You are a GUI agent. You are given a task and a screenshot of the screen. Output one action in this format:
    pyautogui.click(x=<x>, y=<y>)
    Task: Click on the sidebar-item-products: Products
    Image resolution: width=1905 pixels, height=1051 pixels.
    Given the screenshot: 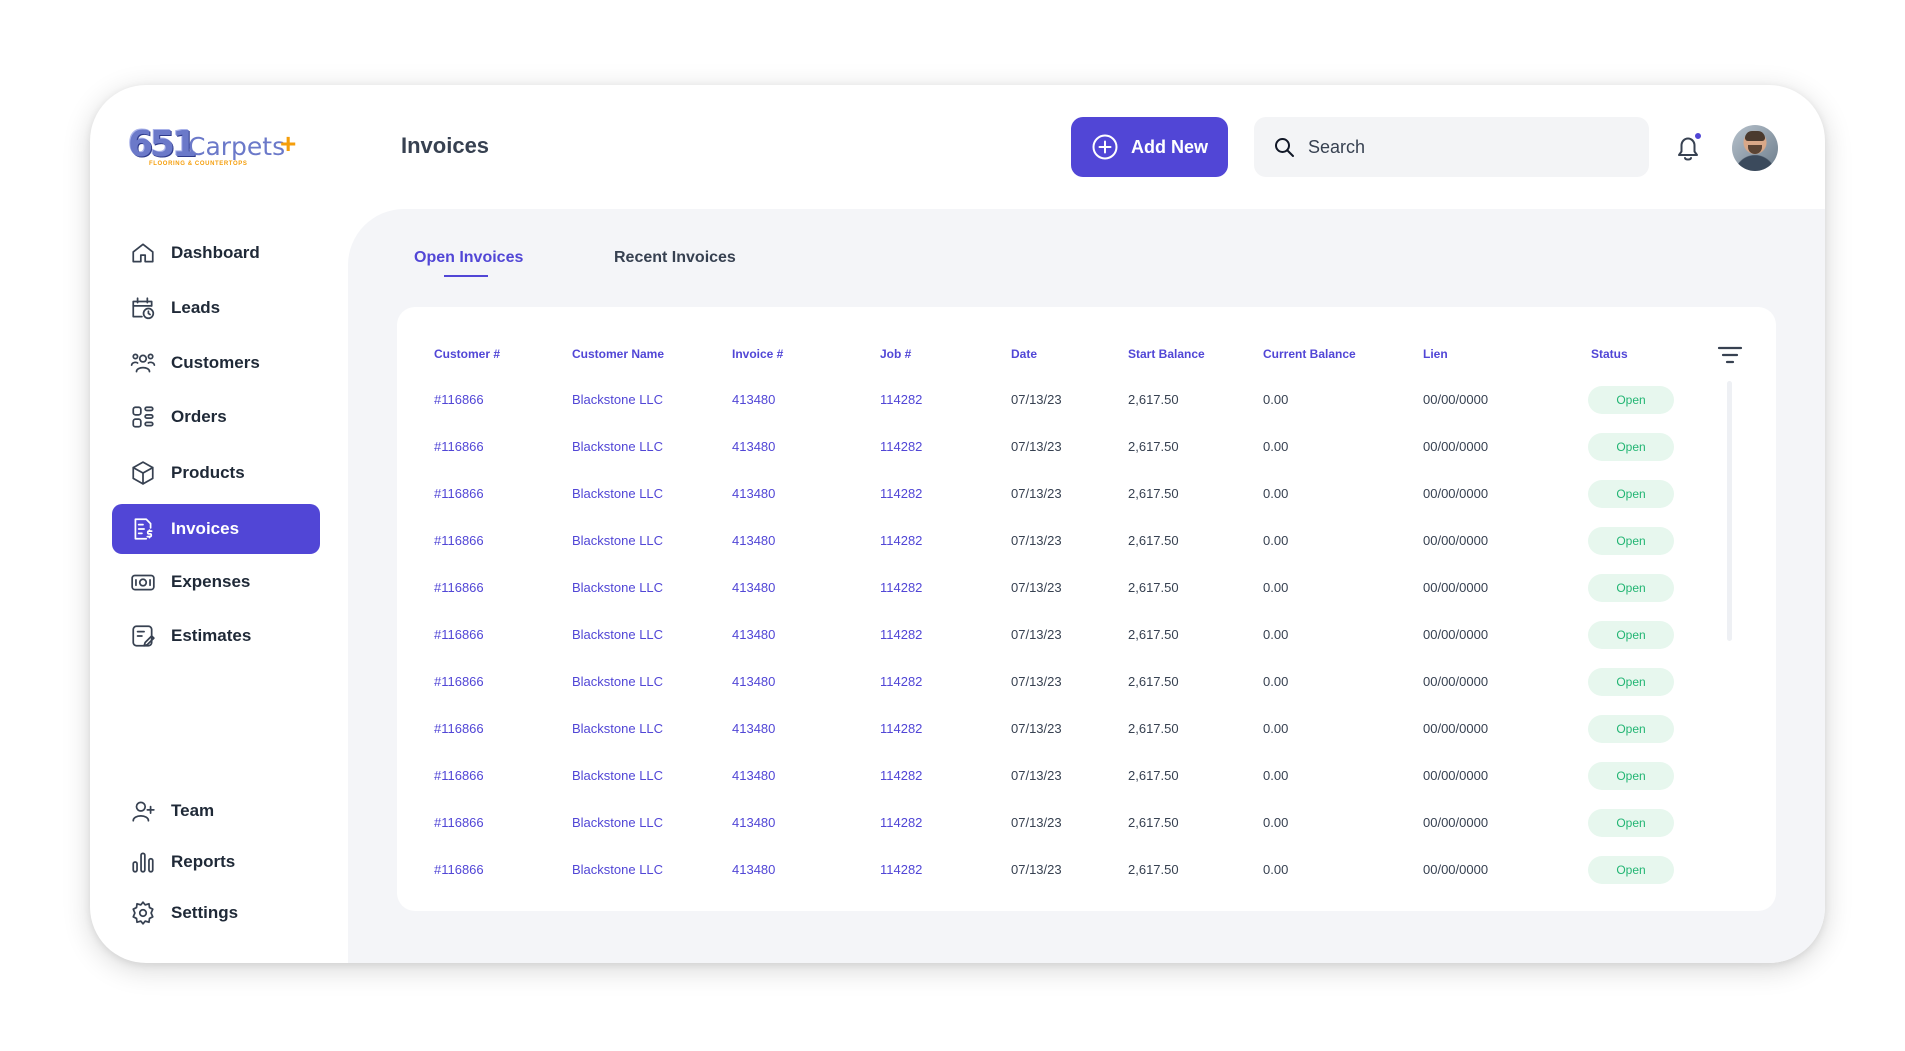 What is the action you would take?
    pyautogui.click(x=216, y=473)
    